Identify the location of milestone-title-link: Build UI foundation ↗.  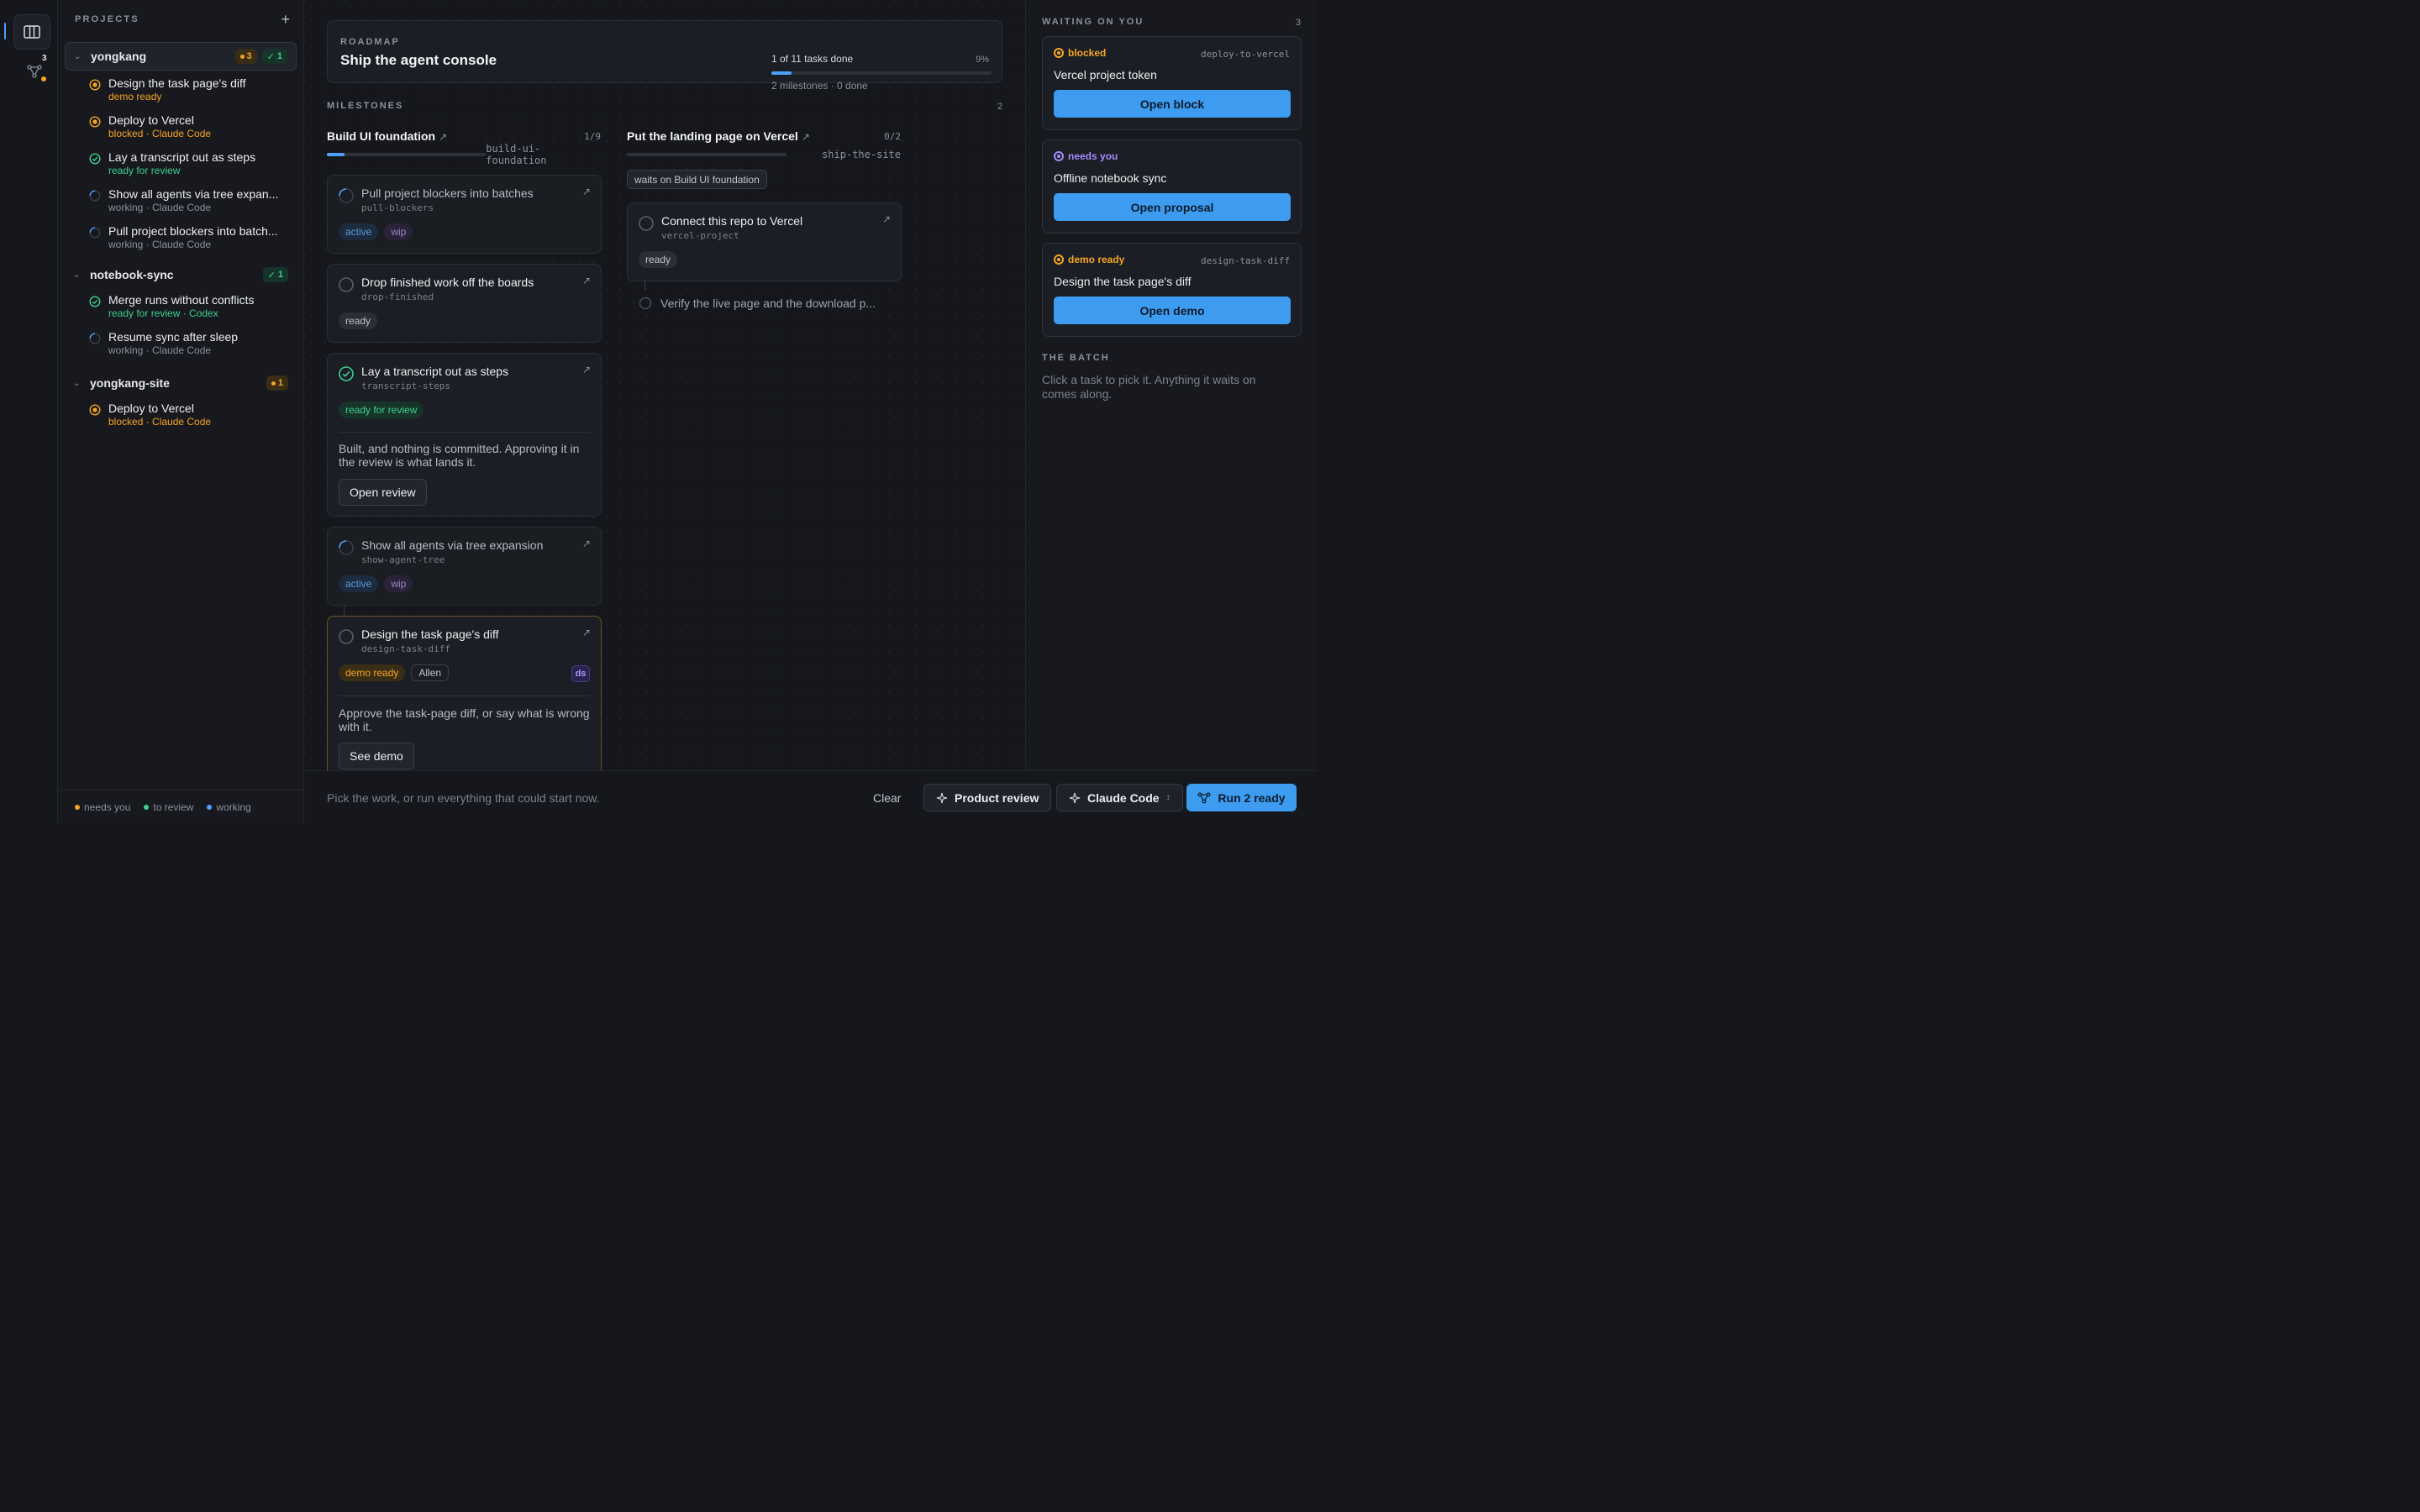
(387, 136).